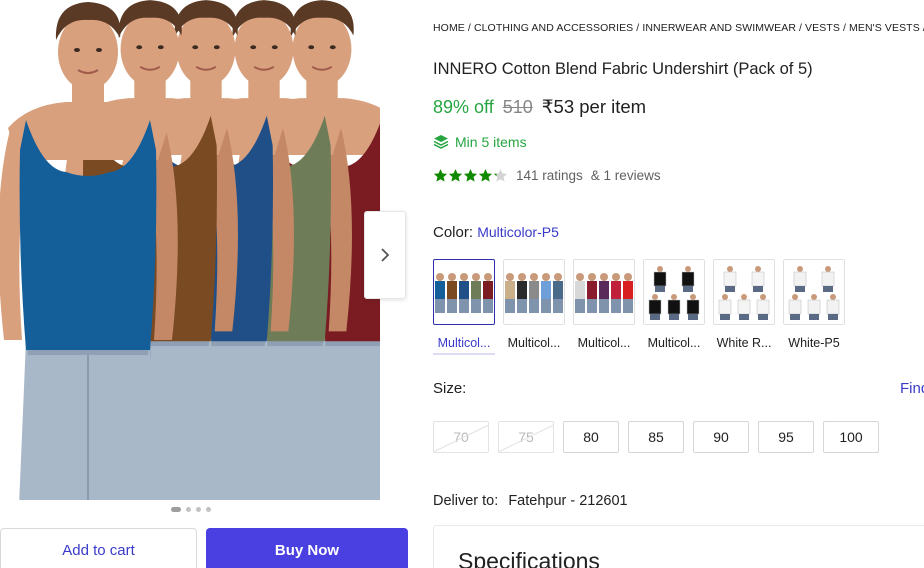  Describe the element at coordinates (518, 232) in the screenshot. I see `selected-color: Multicolor-P5` at that location.